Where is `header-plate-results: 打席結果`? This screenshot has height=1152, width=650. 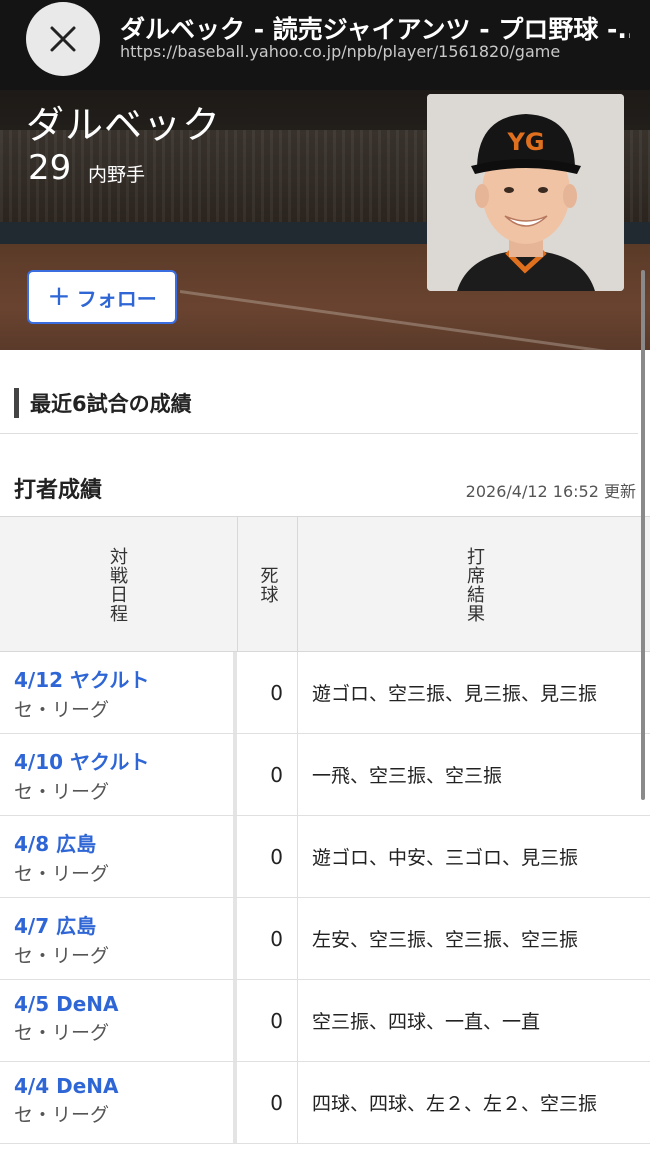
header-plate-results: 打席結果 is located at coordinates (474, 584).